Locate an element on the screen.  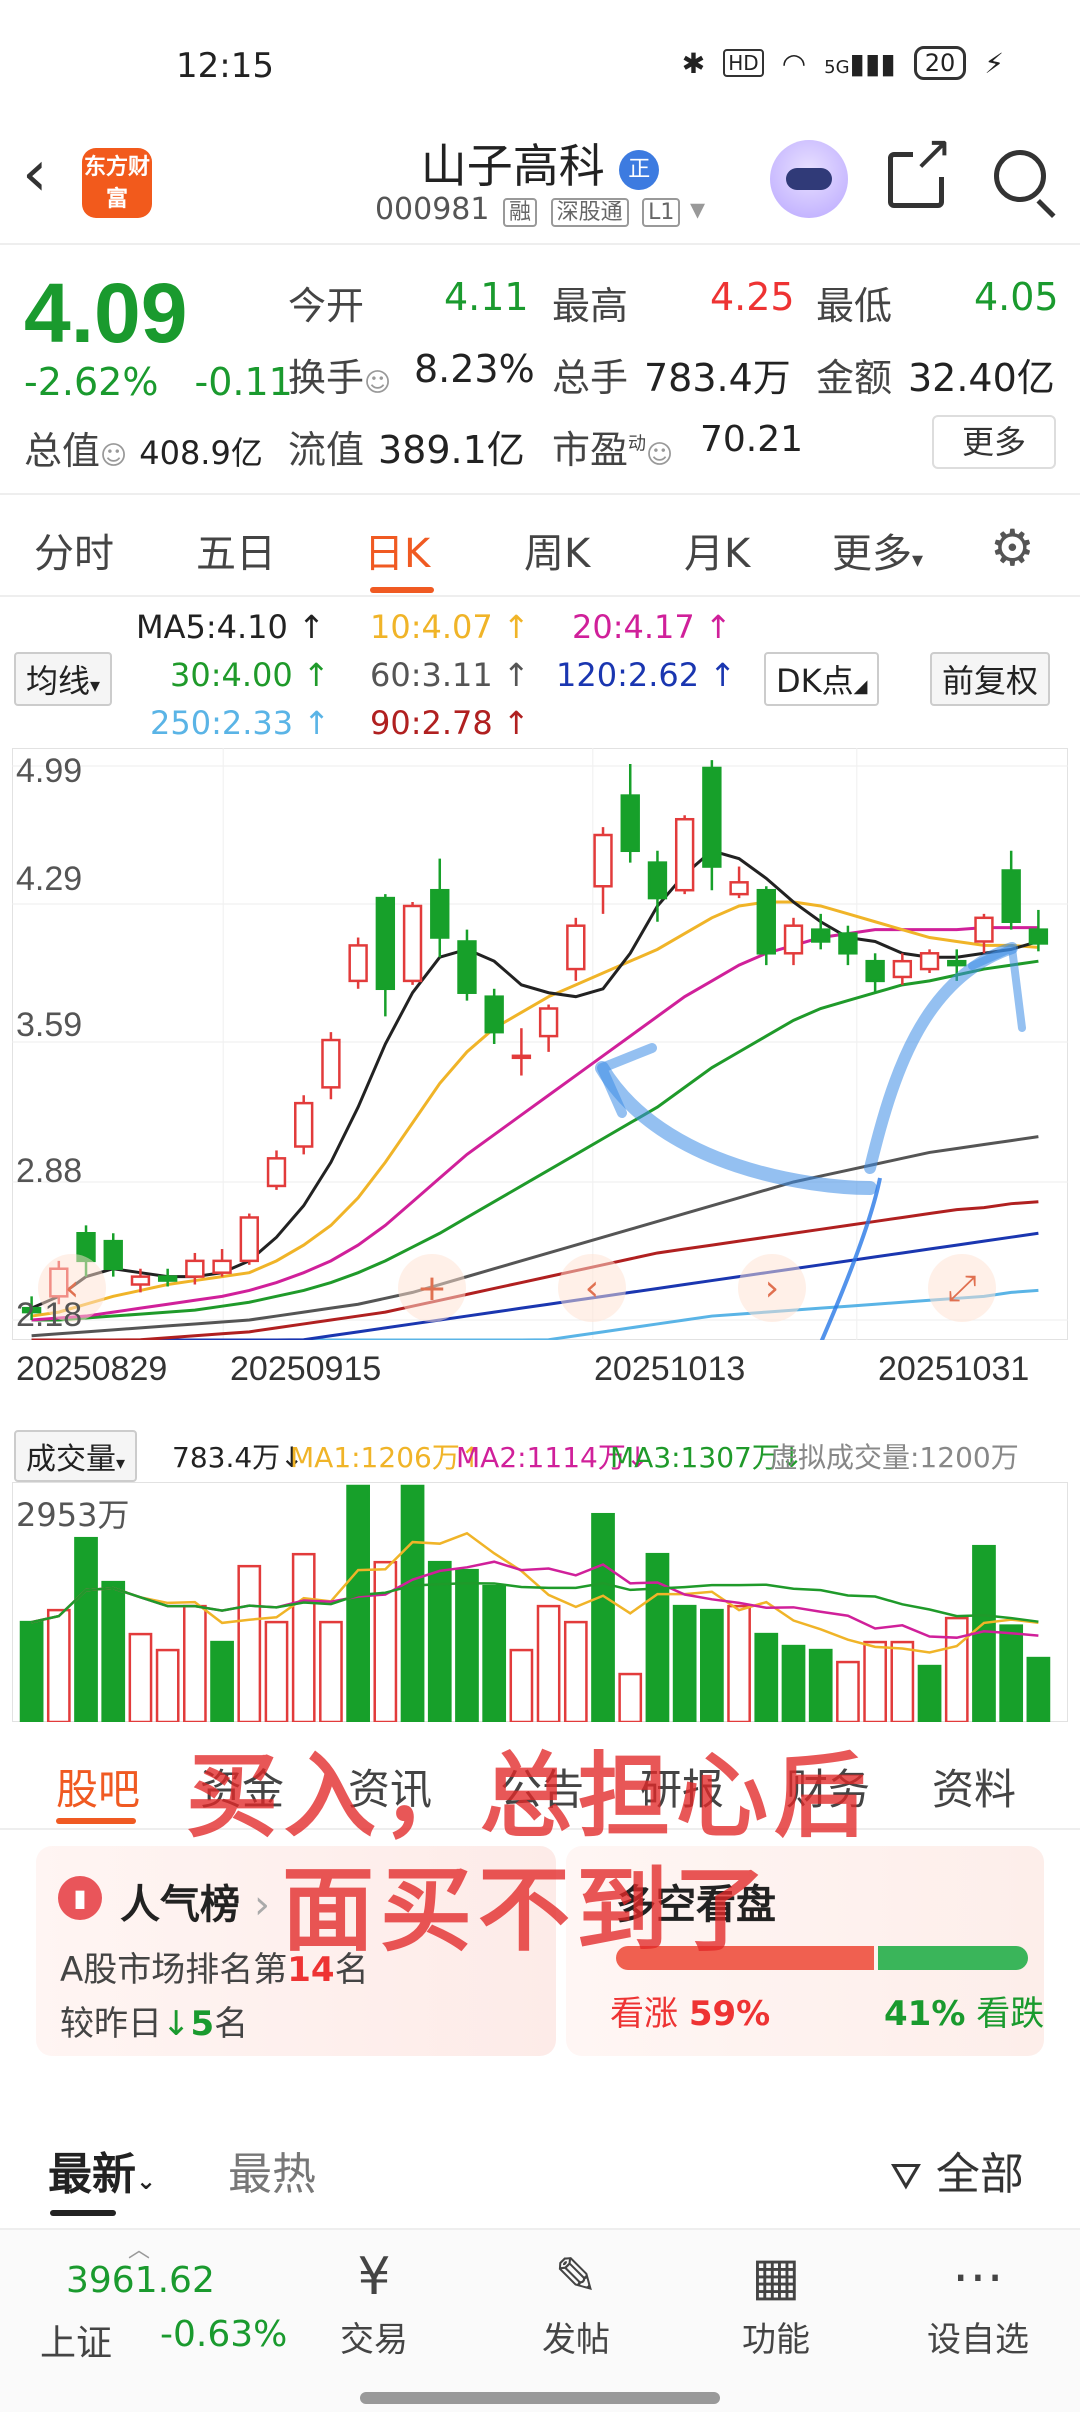
trade-button: ¥ 交易 is located at coordinates (374, 2301).